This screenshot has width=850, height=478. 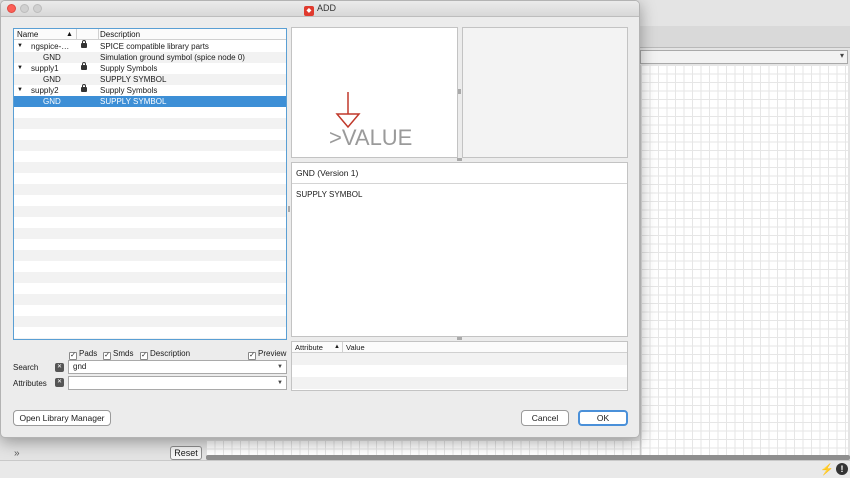 What do you see at coordinates (355, 347) in the screenshot?
I see `column-header-value: Value` at bounding box center [355, 347].